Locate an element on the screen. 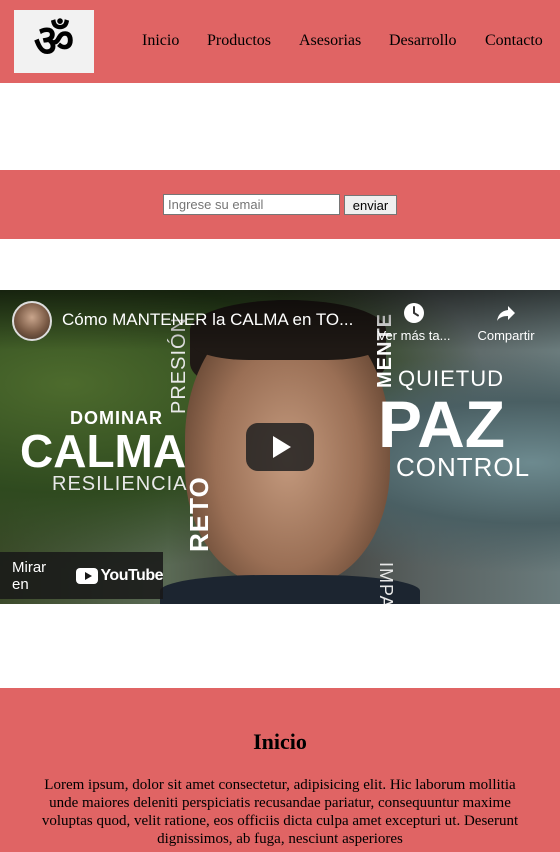 This screenshot has width=560, height=852. thumb-word-impasible: IMPASIBLE is located at coordinates (385, 583).